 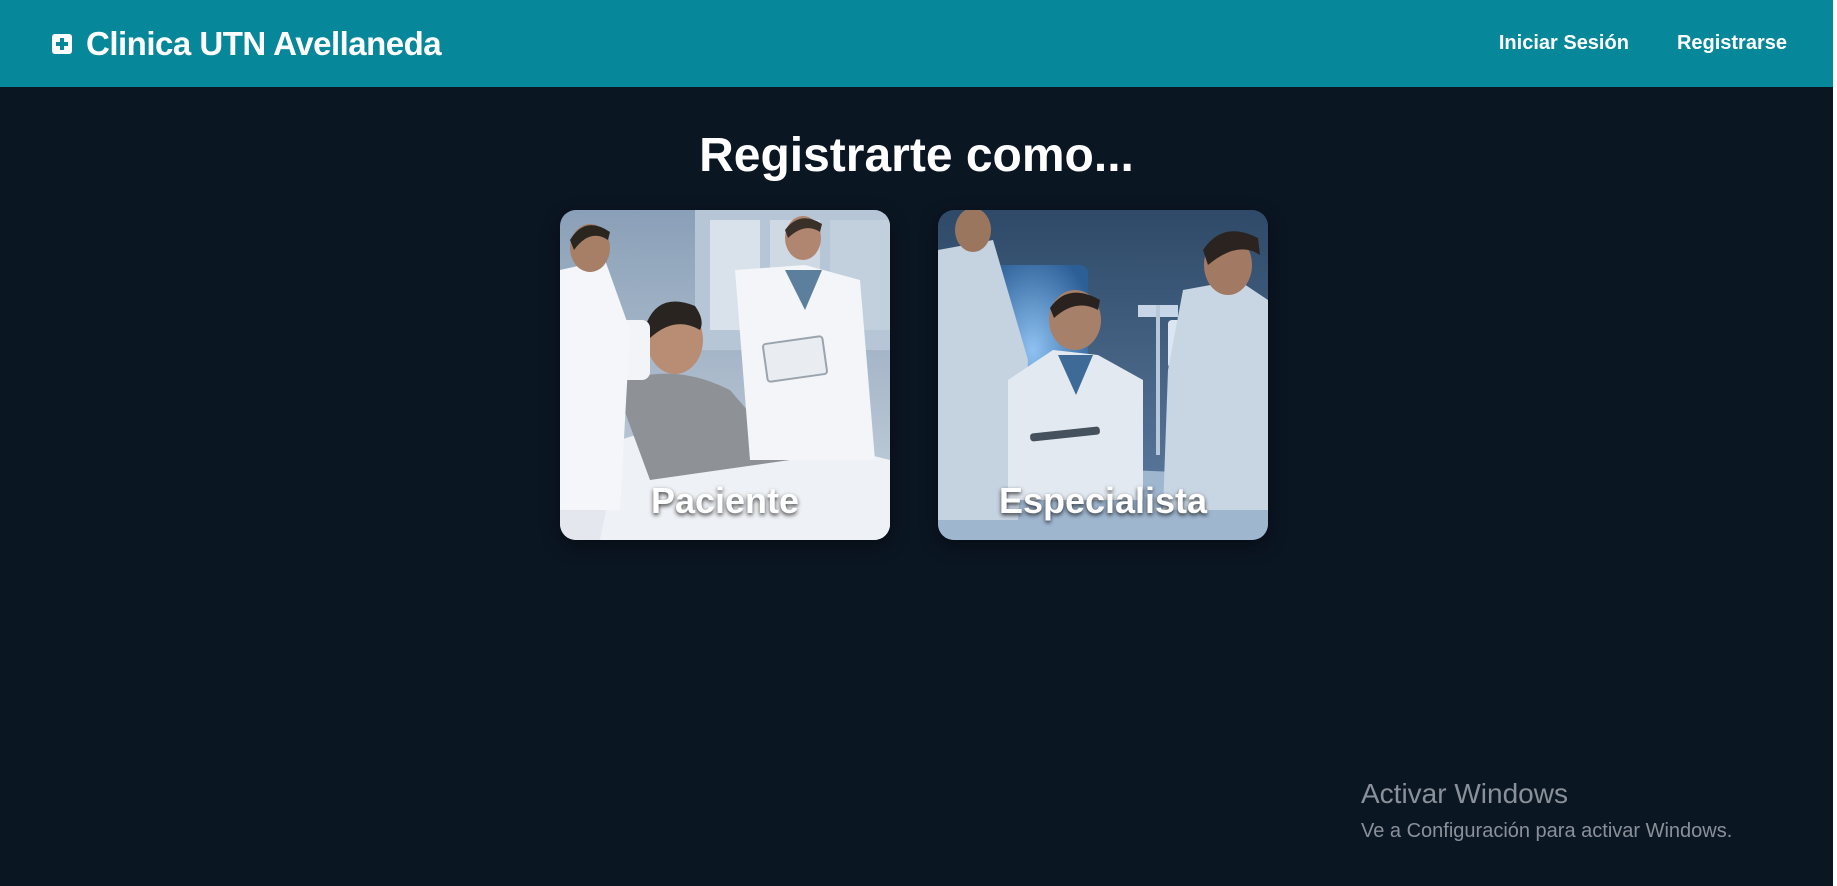 What do you see at coordinates (62, 43) in the screenshot?
I see `medical-cross-icon` at bounding box center [62, 43].